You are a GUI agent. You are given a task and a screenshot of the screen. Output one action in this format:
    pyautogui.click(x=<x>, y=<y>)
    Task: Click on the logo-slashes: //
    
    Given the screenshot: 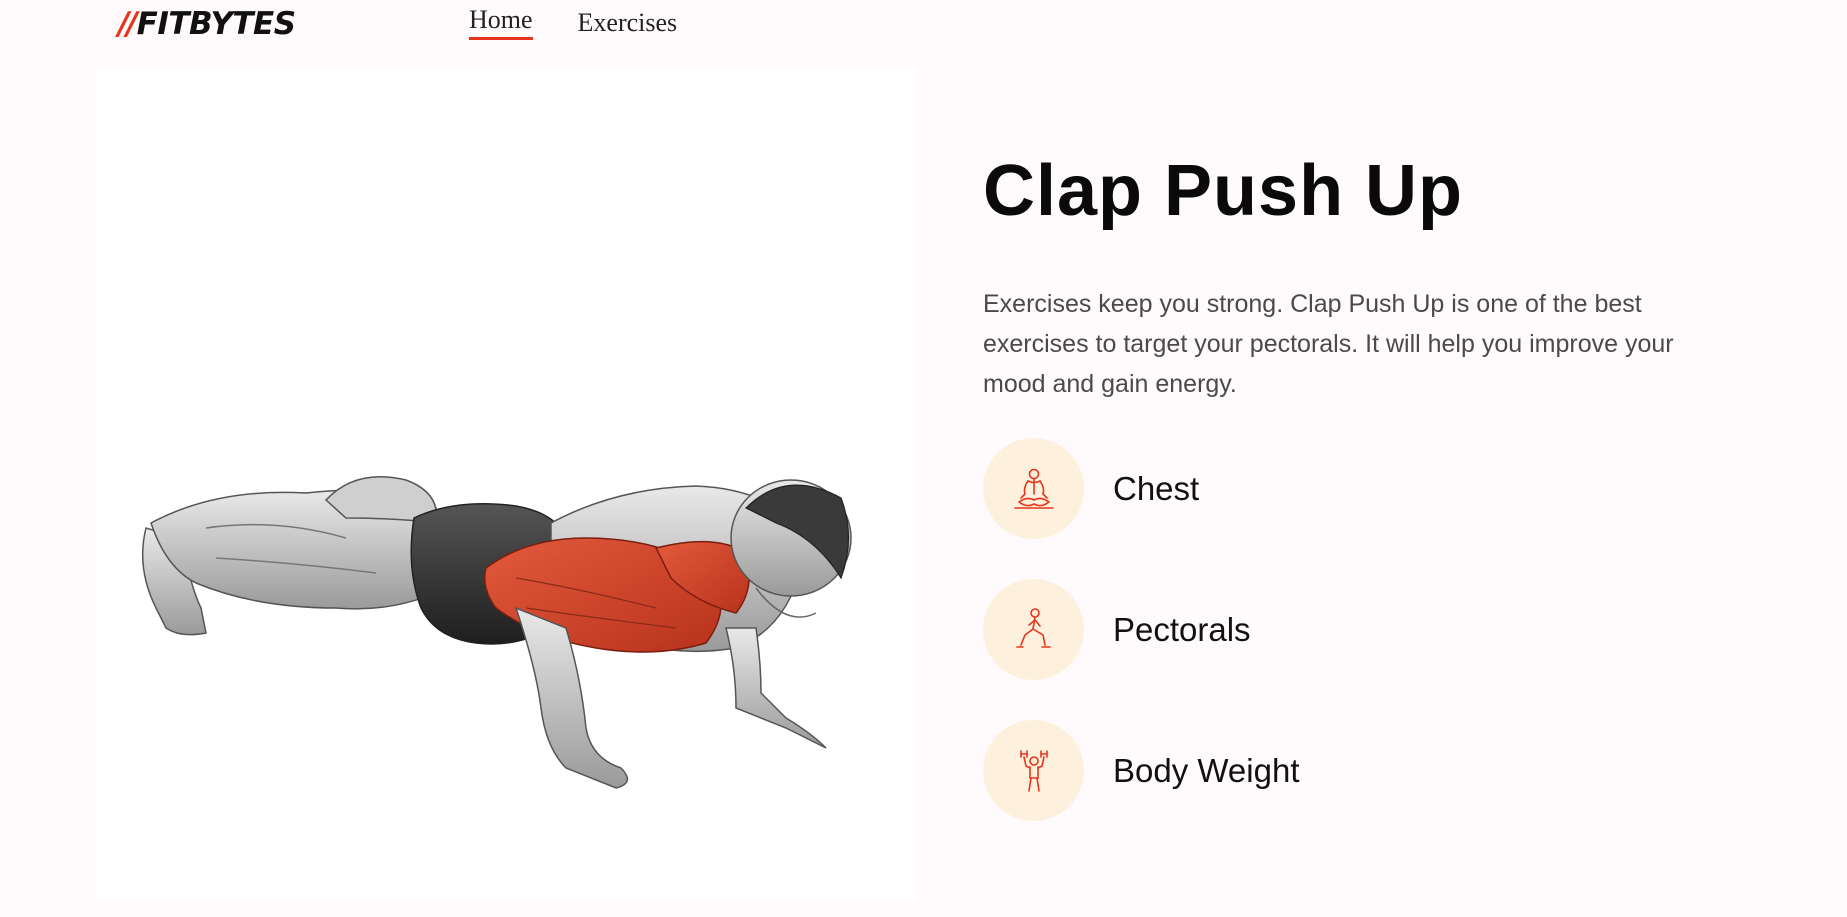 What is the action you would take?
    pyautogui.click(x=128, y=24)
    